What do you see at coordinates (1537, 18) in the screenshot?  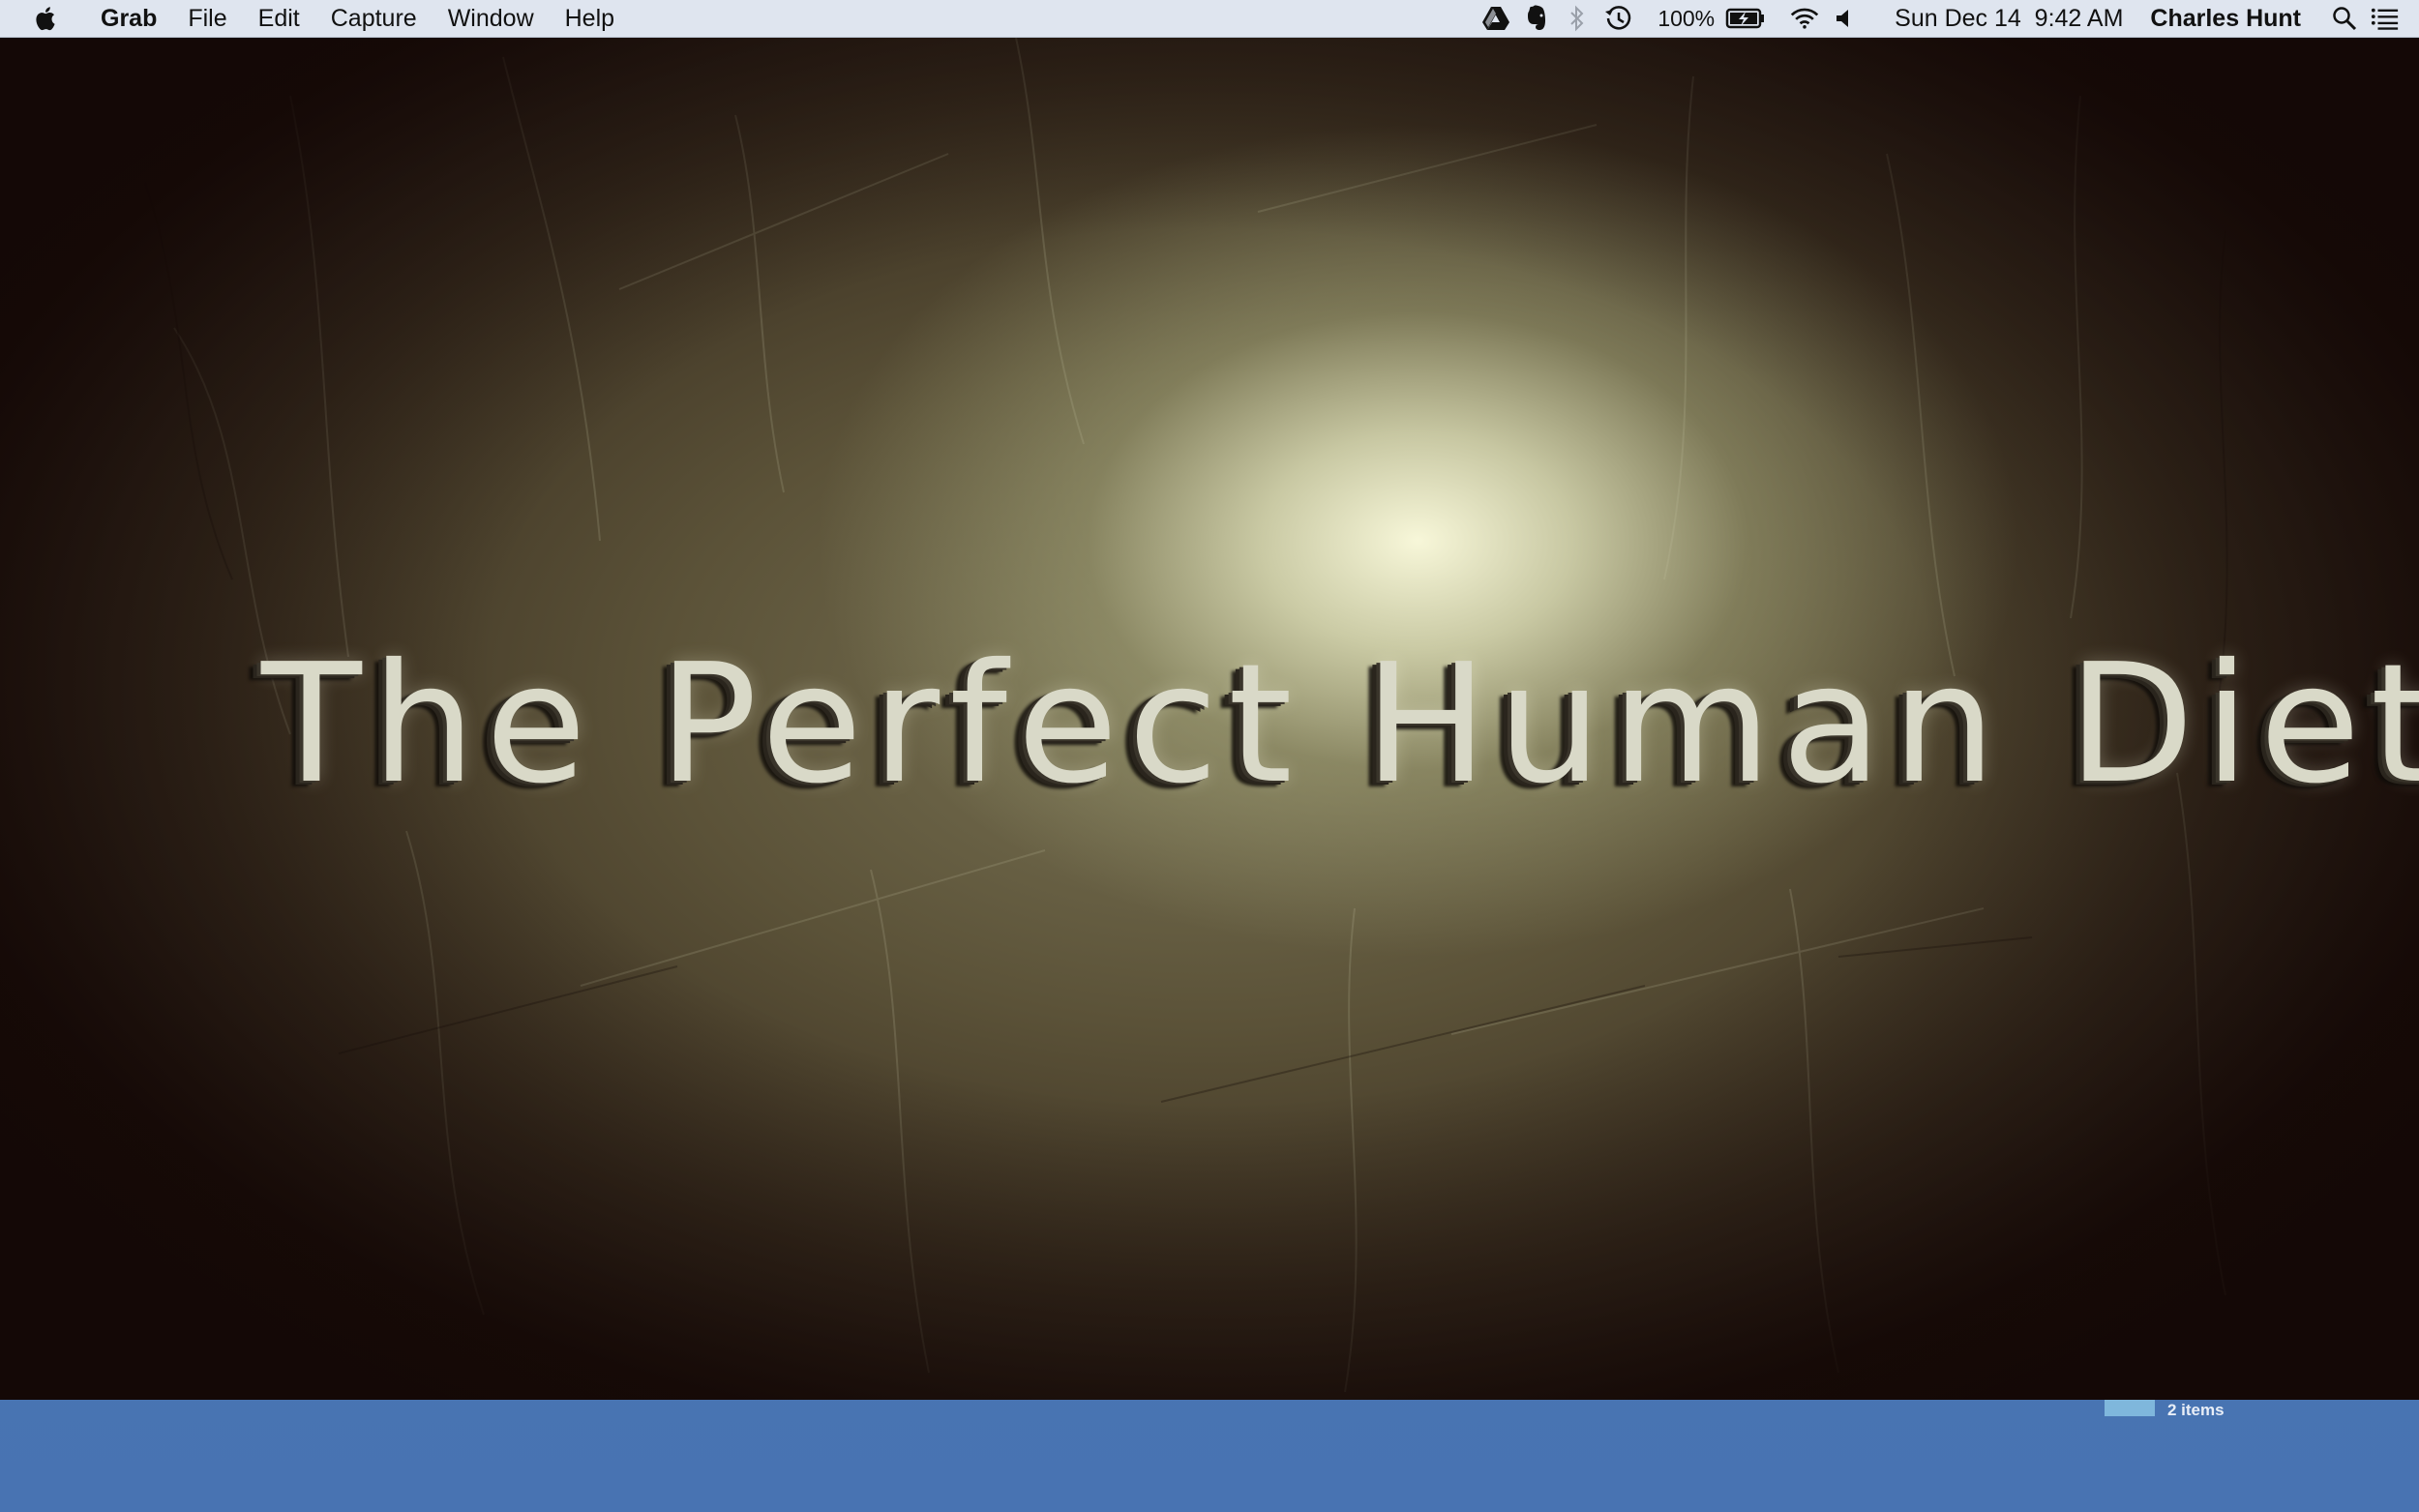 I see `evernote-icon` at bounding box center [1537, 18].